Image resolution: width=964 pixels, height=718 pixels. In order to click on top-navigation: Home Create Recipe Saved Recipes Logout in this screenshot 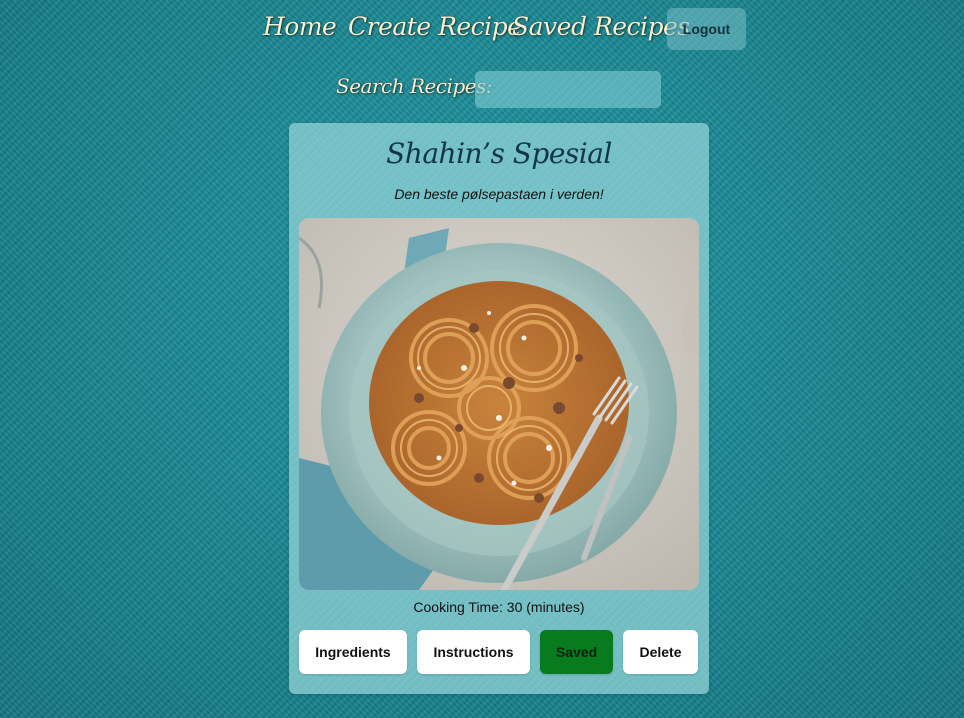, I will do `click(482, 30)`.